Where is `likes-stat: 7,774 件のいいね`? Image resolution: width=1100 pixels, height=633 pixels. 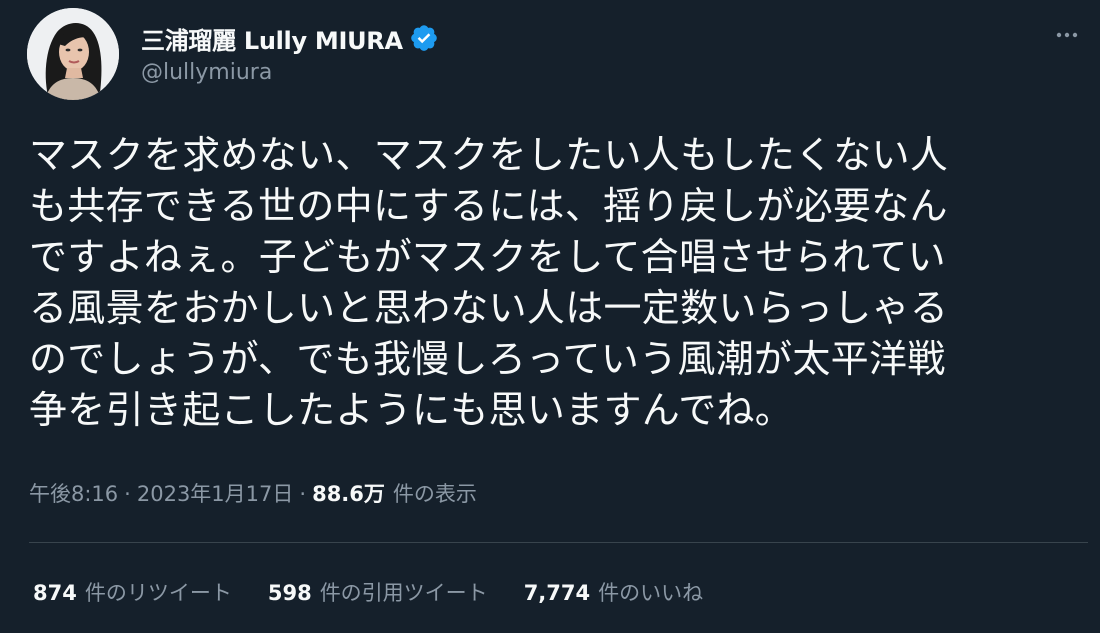
likes-stat: 7,774 件のいいね is located at coordinates (613, 592).